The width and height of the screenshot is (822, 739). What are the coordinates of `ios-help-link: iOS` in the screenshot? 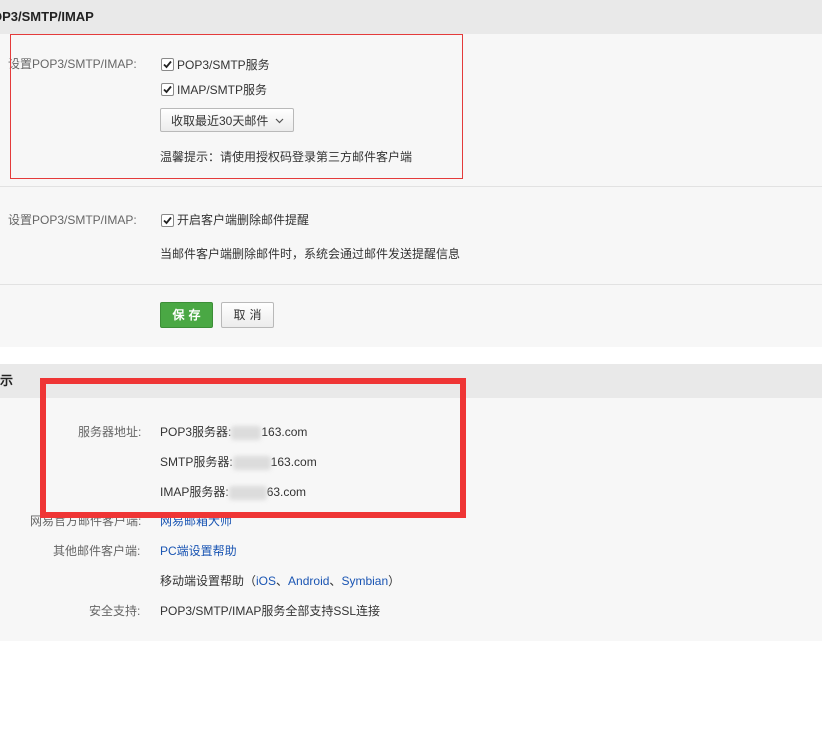 It's located at (266, 581).